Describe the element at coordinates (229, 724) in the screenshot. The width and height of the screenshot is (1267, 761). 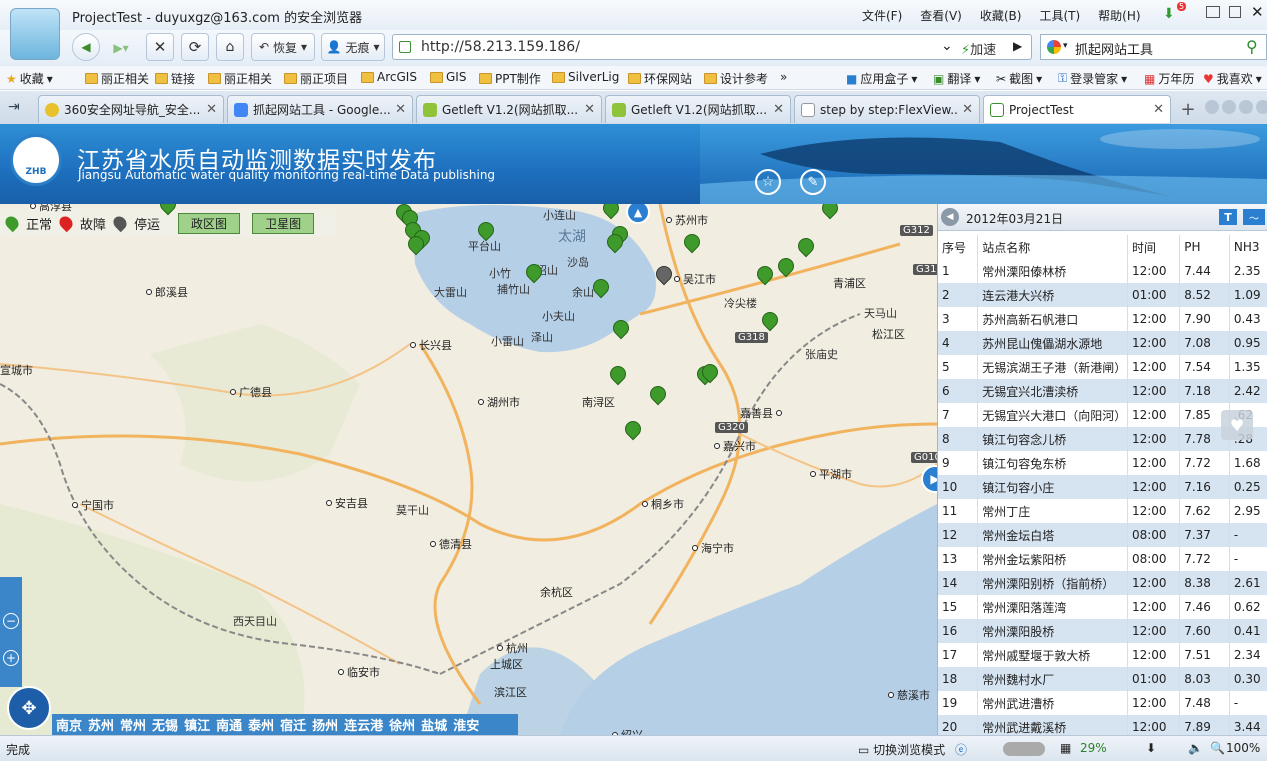
I see `city-link: 南通` at that location.